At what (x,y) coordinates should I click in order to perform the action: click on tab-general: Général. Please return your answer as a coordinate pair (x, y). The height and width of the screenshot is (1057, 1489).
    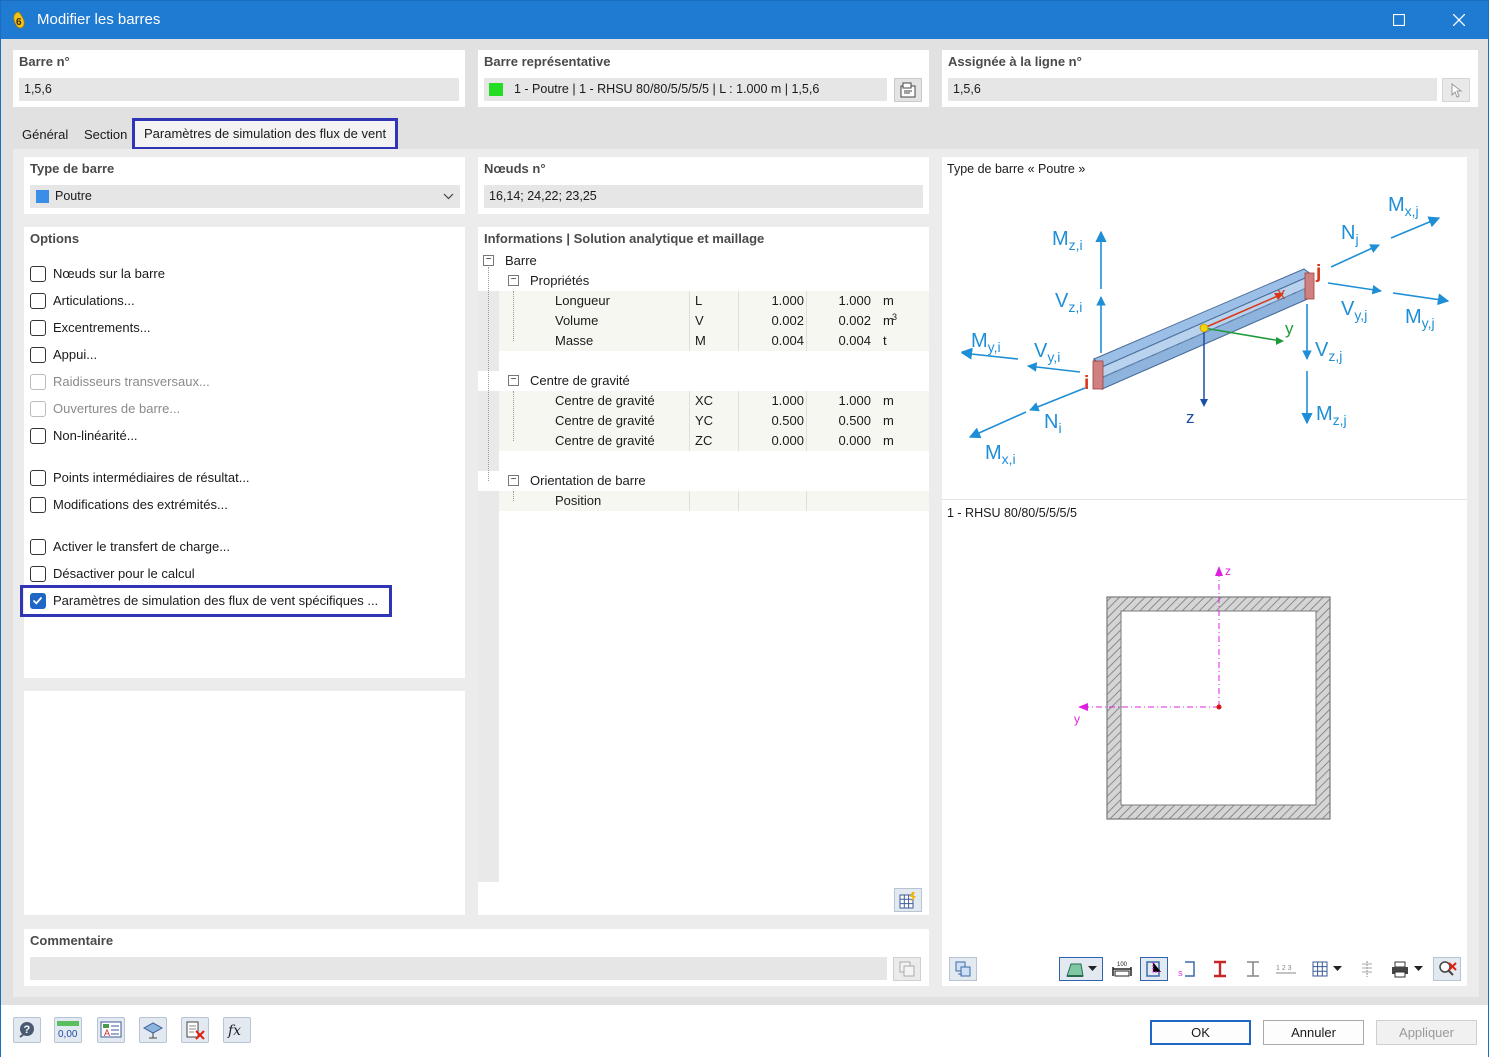
    Looking at the image, I should click on (45, 135).